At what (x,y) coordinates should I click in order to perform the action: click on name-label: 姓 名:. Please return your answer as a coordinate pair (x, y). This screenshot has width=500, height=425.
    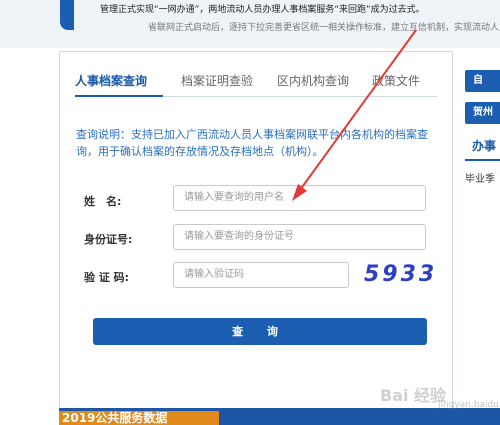
    Looking at the image, I should click on (103, 201).